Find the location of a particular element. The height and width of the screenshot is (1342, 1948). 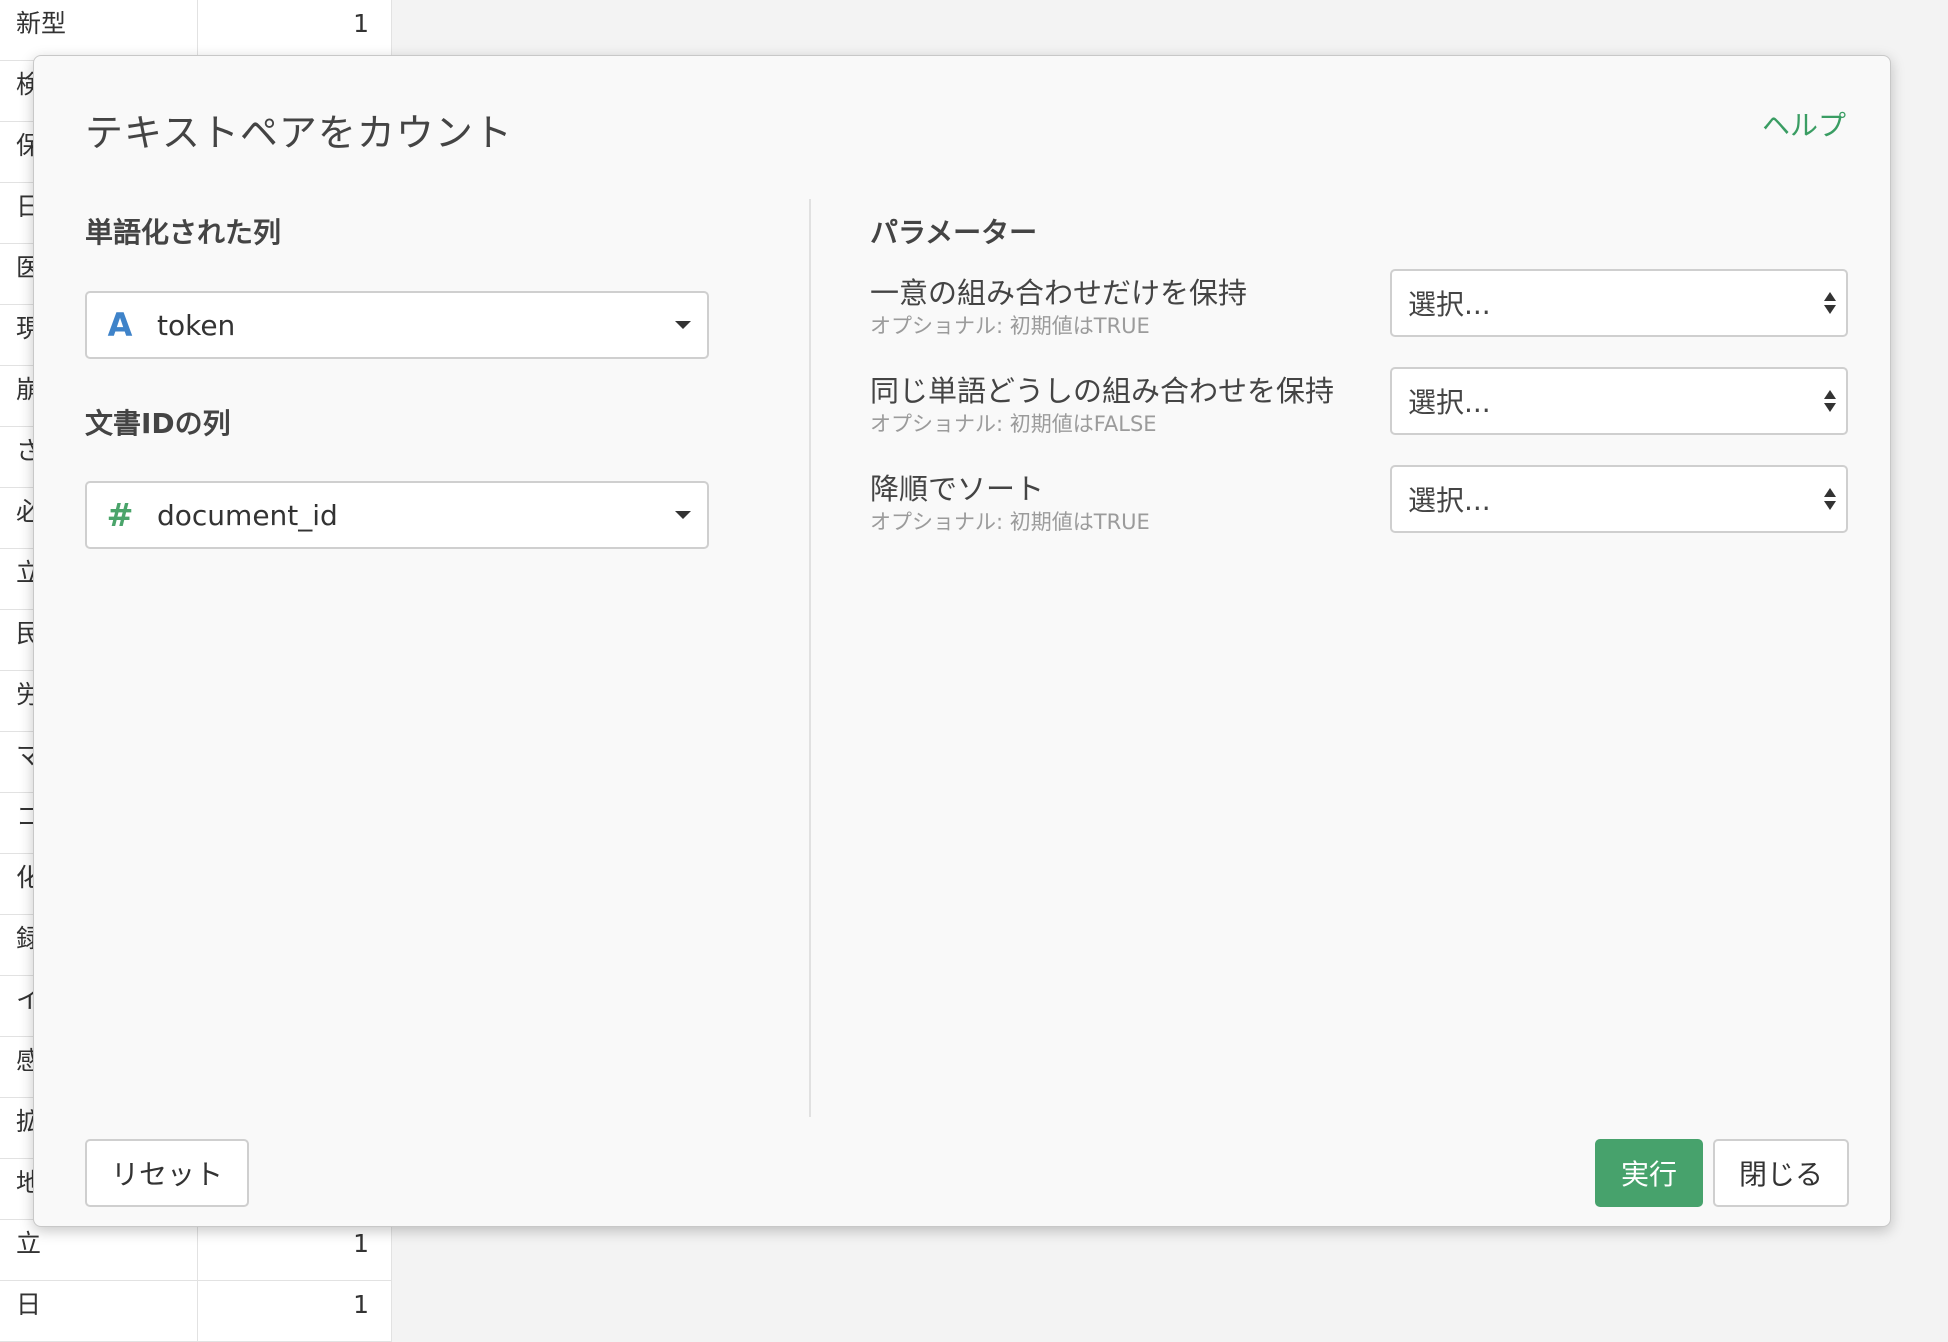

param-unique-pairs-label: 一意の組み合わせだけを保持 is located at coordinates (1059, 293).